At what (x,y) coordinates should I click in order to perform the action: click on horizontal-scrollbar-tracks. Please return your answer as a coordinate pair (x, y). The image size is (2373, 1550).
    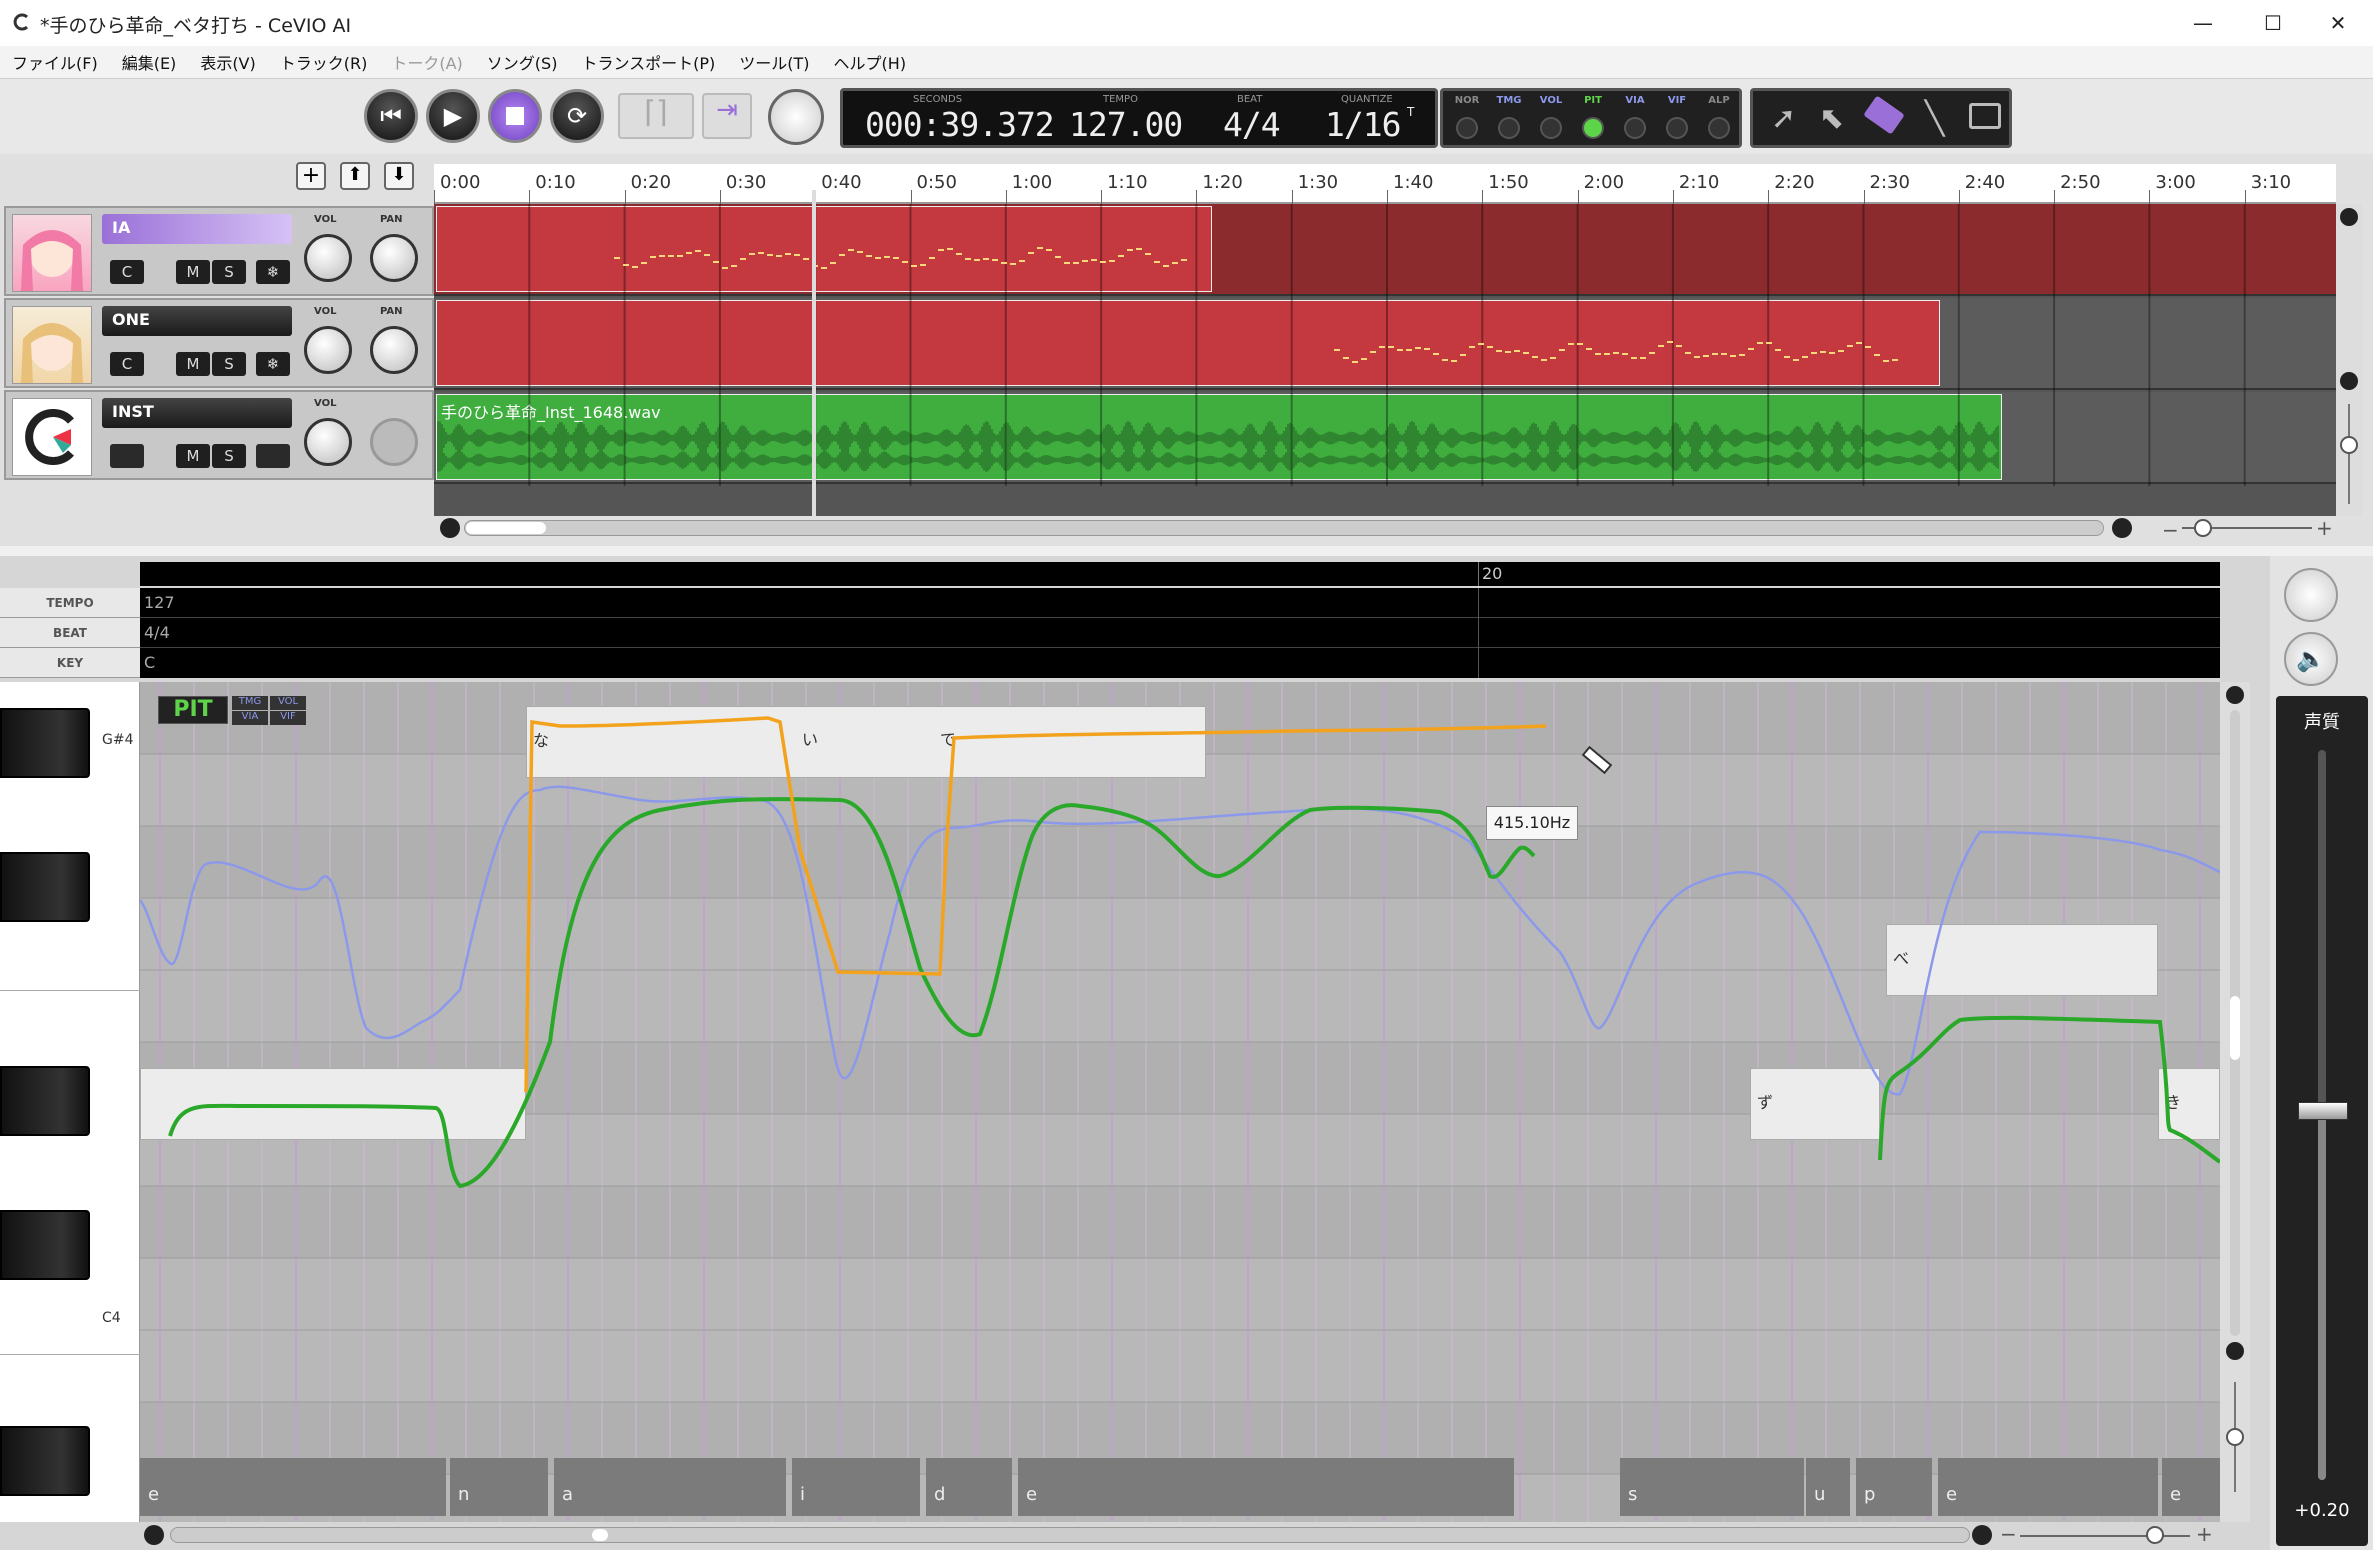
    Looking at the image, I should click on (1286, 528).